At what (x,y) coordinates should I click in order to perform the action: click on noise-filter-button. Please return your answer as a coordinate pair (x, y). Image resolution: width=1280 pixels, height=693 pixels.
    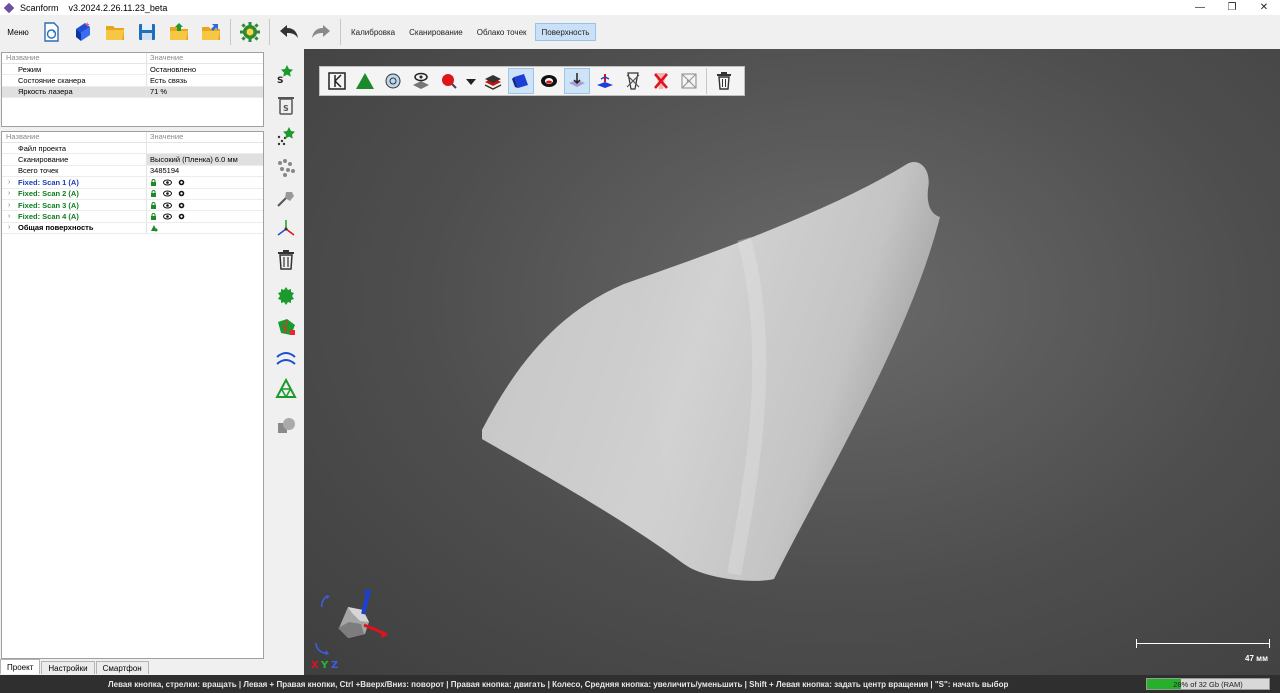
    Looking at the image, I should click on (286, 167).